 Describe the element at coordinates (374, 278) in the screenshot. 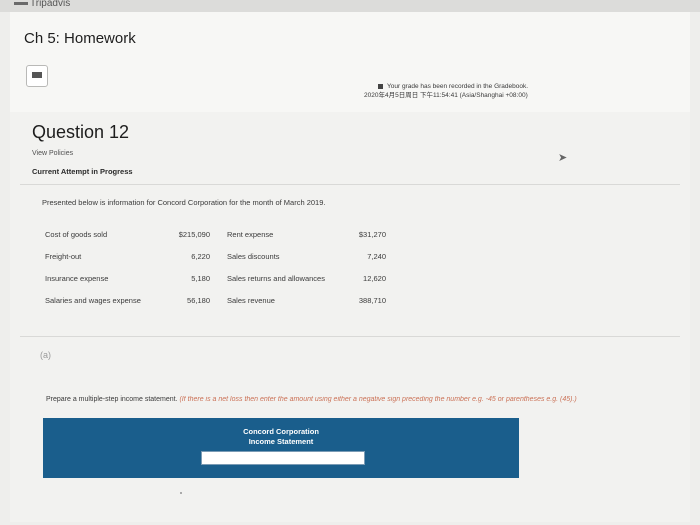

I see `table-cell-value: 12,620` at that location.